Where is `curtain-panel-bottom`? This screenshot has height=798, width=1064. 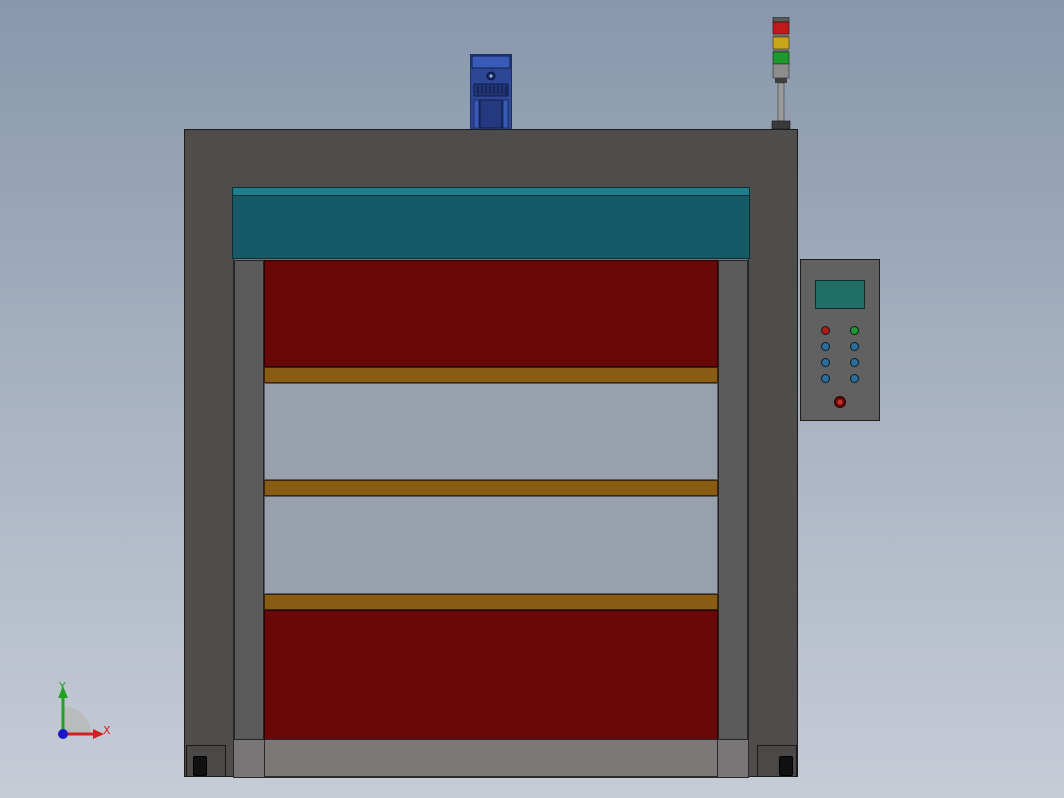
curtain-panel-bottom is located at coordinates (491, 675).